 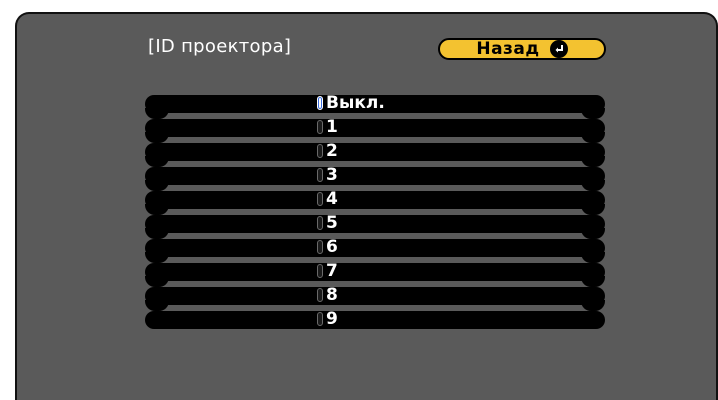 What do you see at coordinates (332, 127) in the screenshot?
I see `option-label: 1` at bounding box center [332, 127].